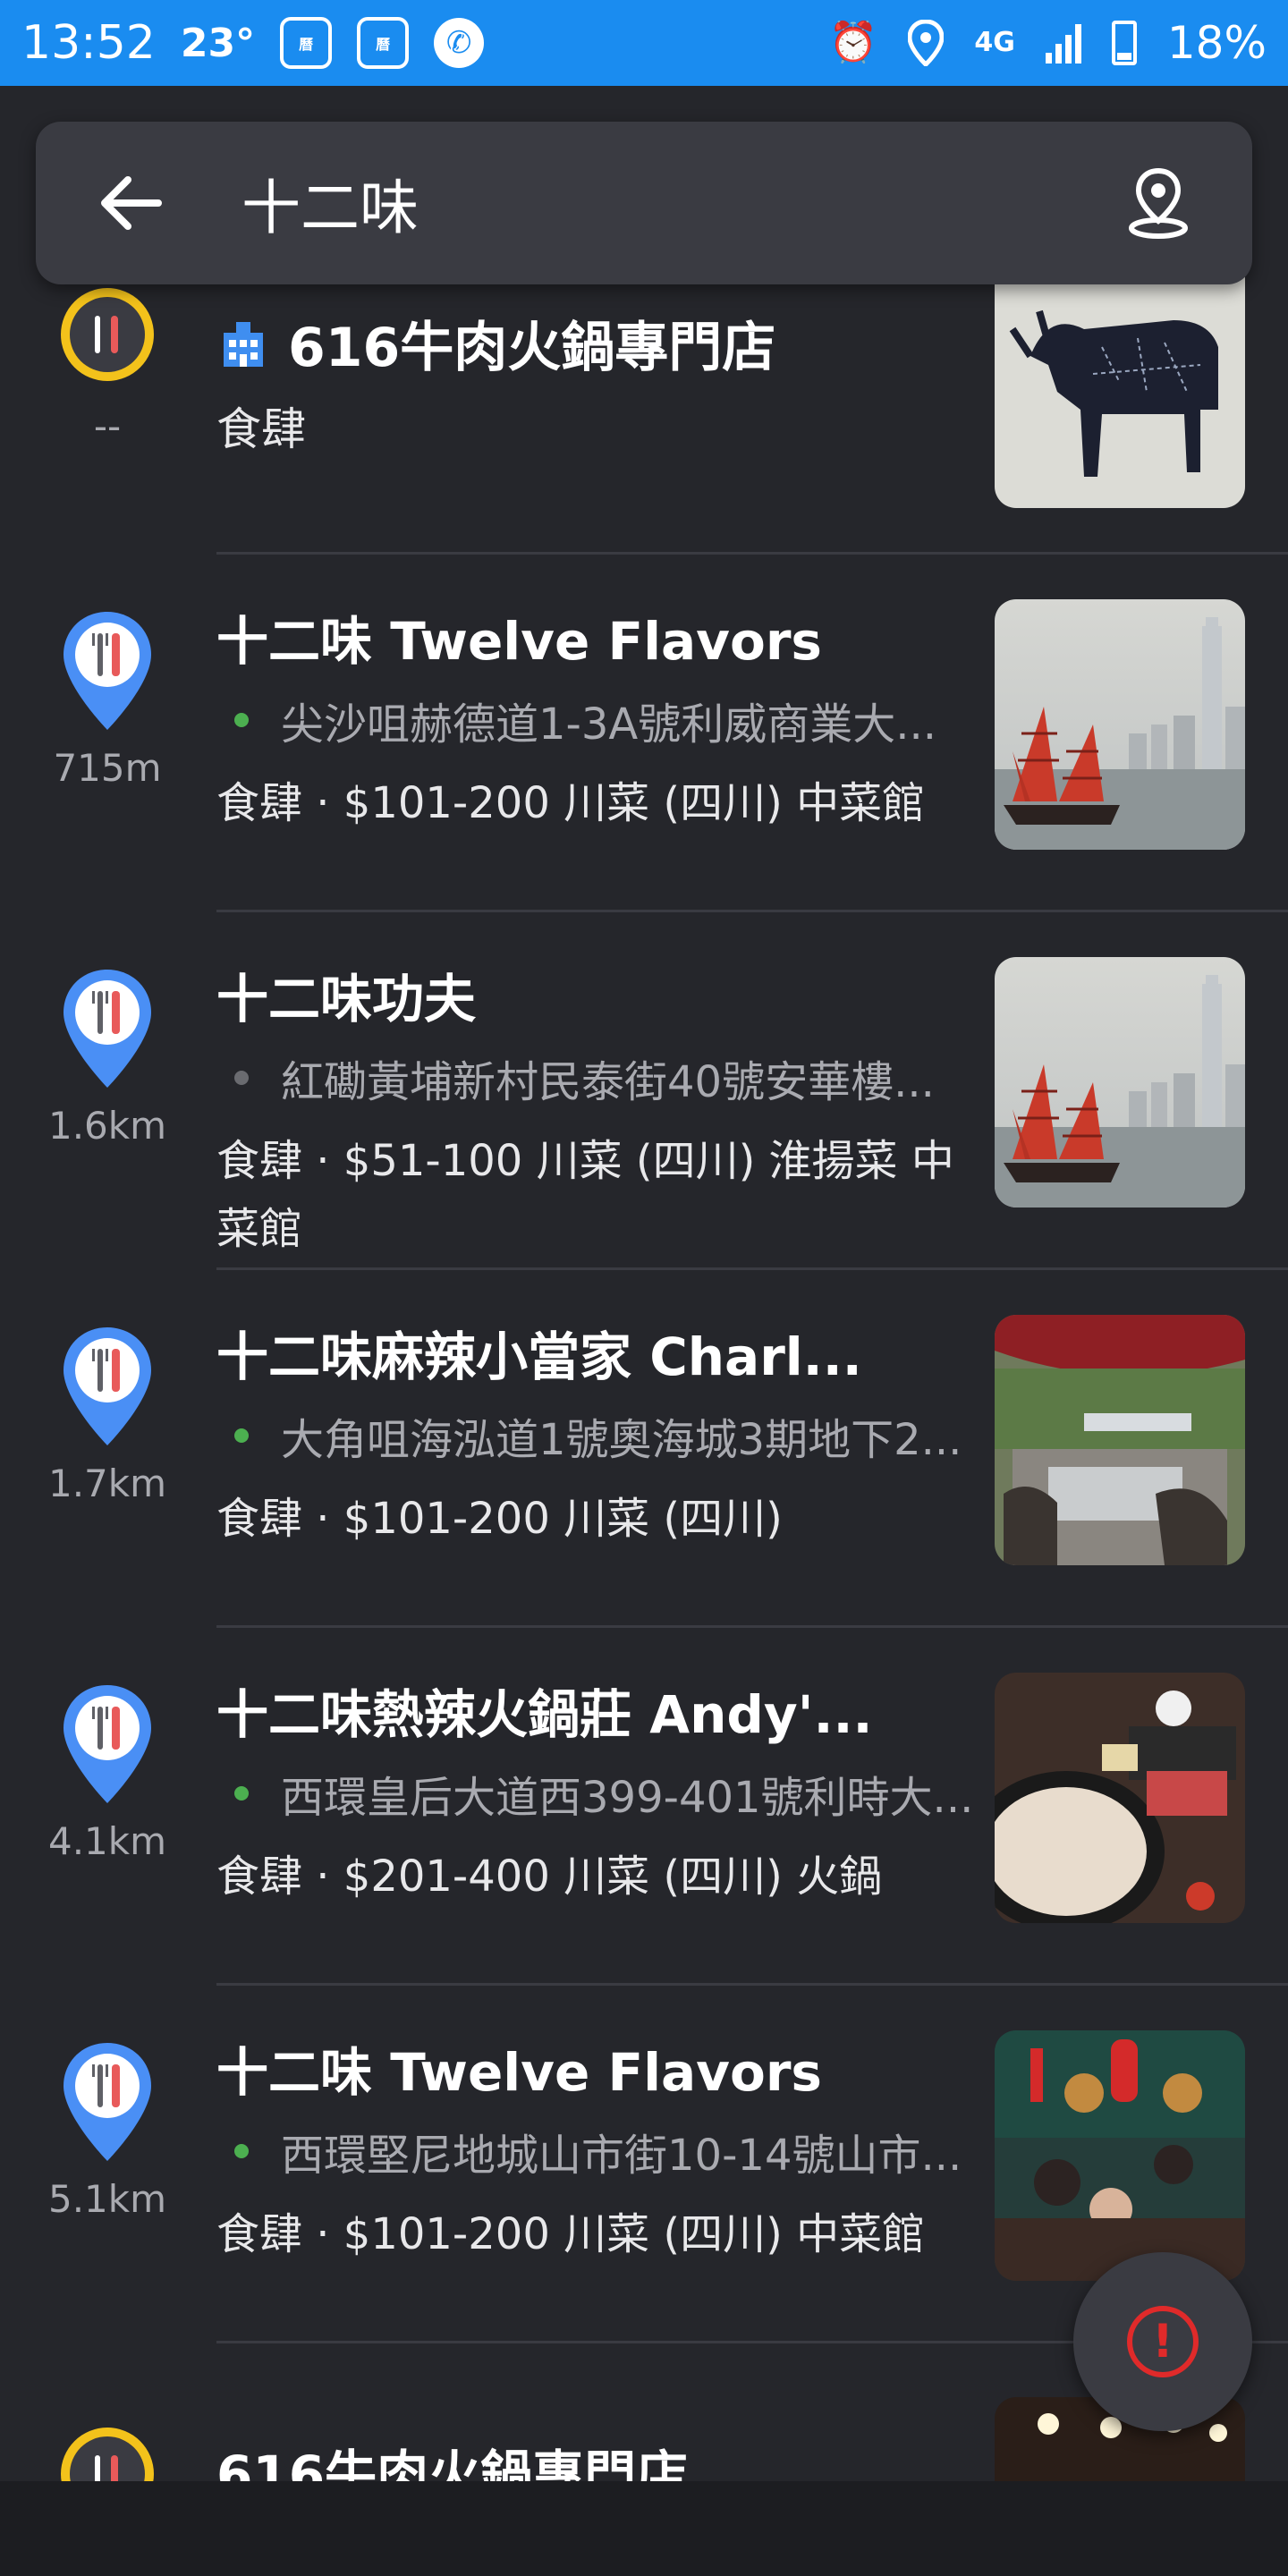 This screenshot has height=2576, width=1288. I want to click on status-icons: ⏰ 4G 18%, so click(1048, 43).